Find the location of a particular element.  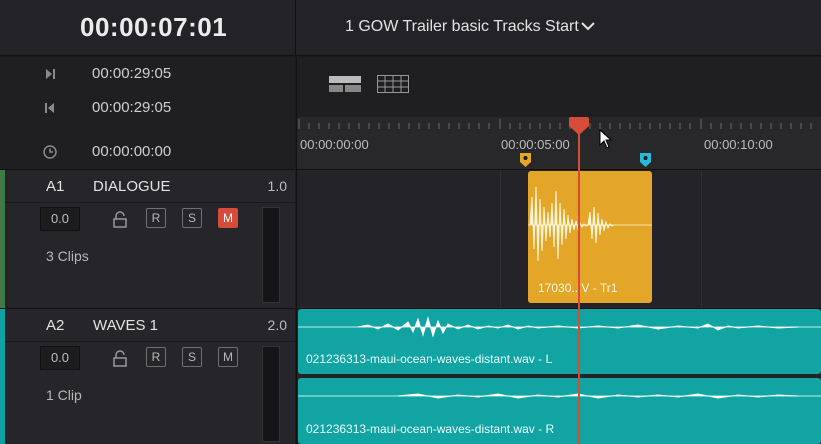

audio-clip-dialogue: 17030...V - Tr1 is located at coordinates (590, 237).